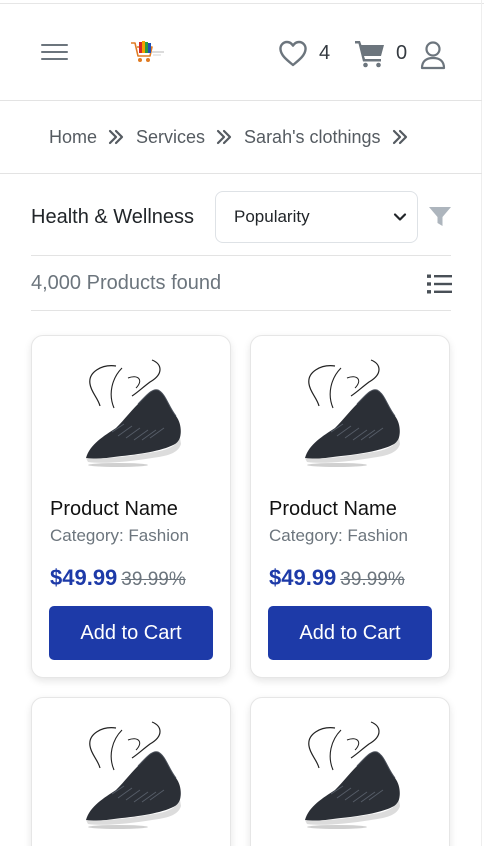 The height and width of the screenshot is (846, 484). Describe the element at coordinates (369, 54) in the screenshot. I see `shopping-cart-icon` at that location.